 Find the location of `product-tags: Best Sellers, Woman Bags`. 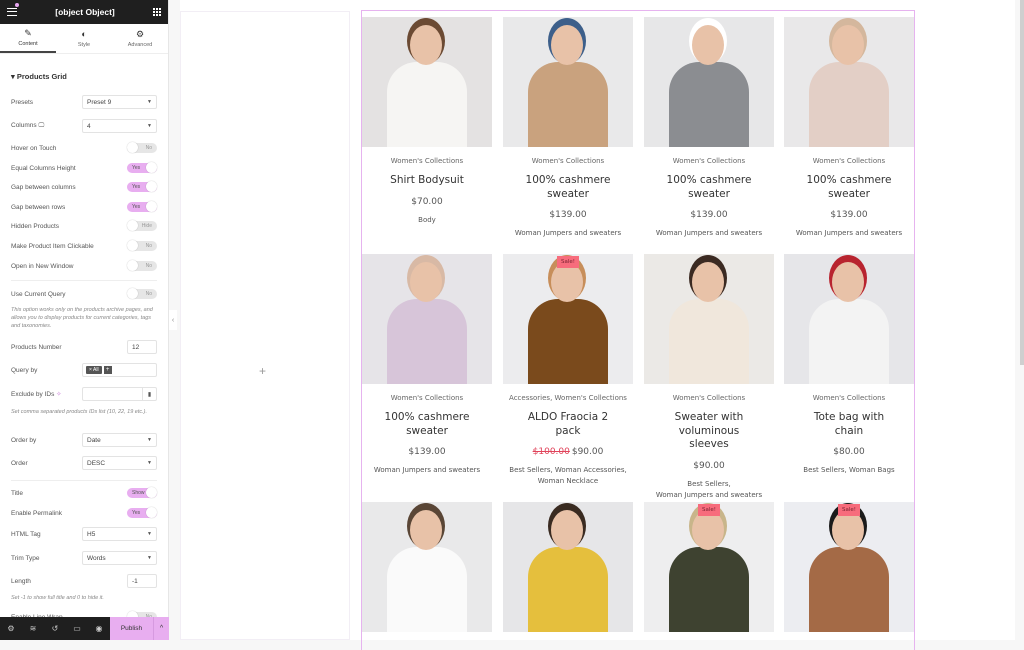

product-tags: Best Sellers, Woman Bags is located at coordinates (849, 470).